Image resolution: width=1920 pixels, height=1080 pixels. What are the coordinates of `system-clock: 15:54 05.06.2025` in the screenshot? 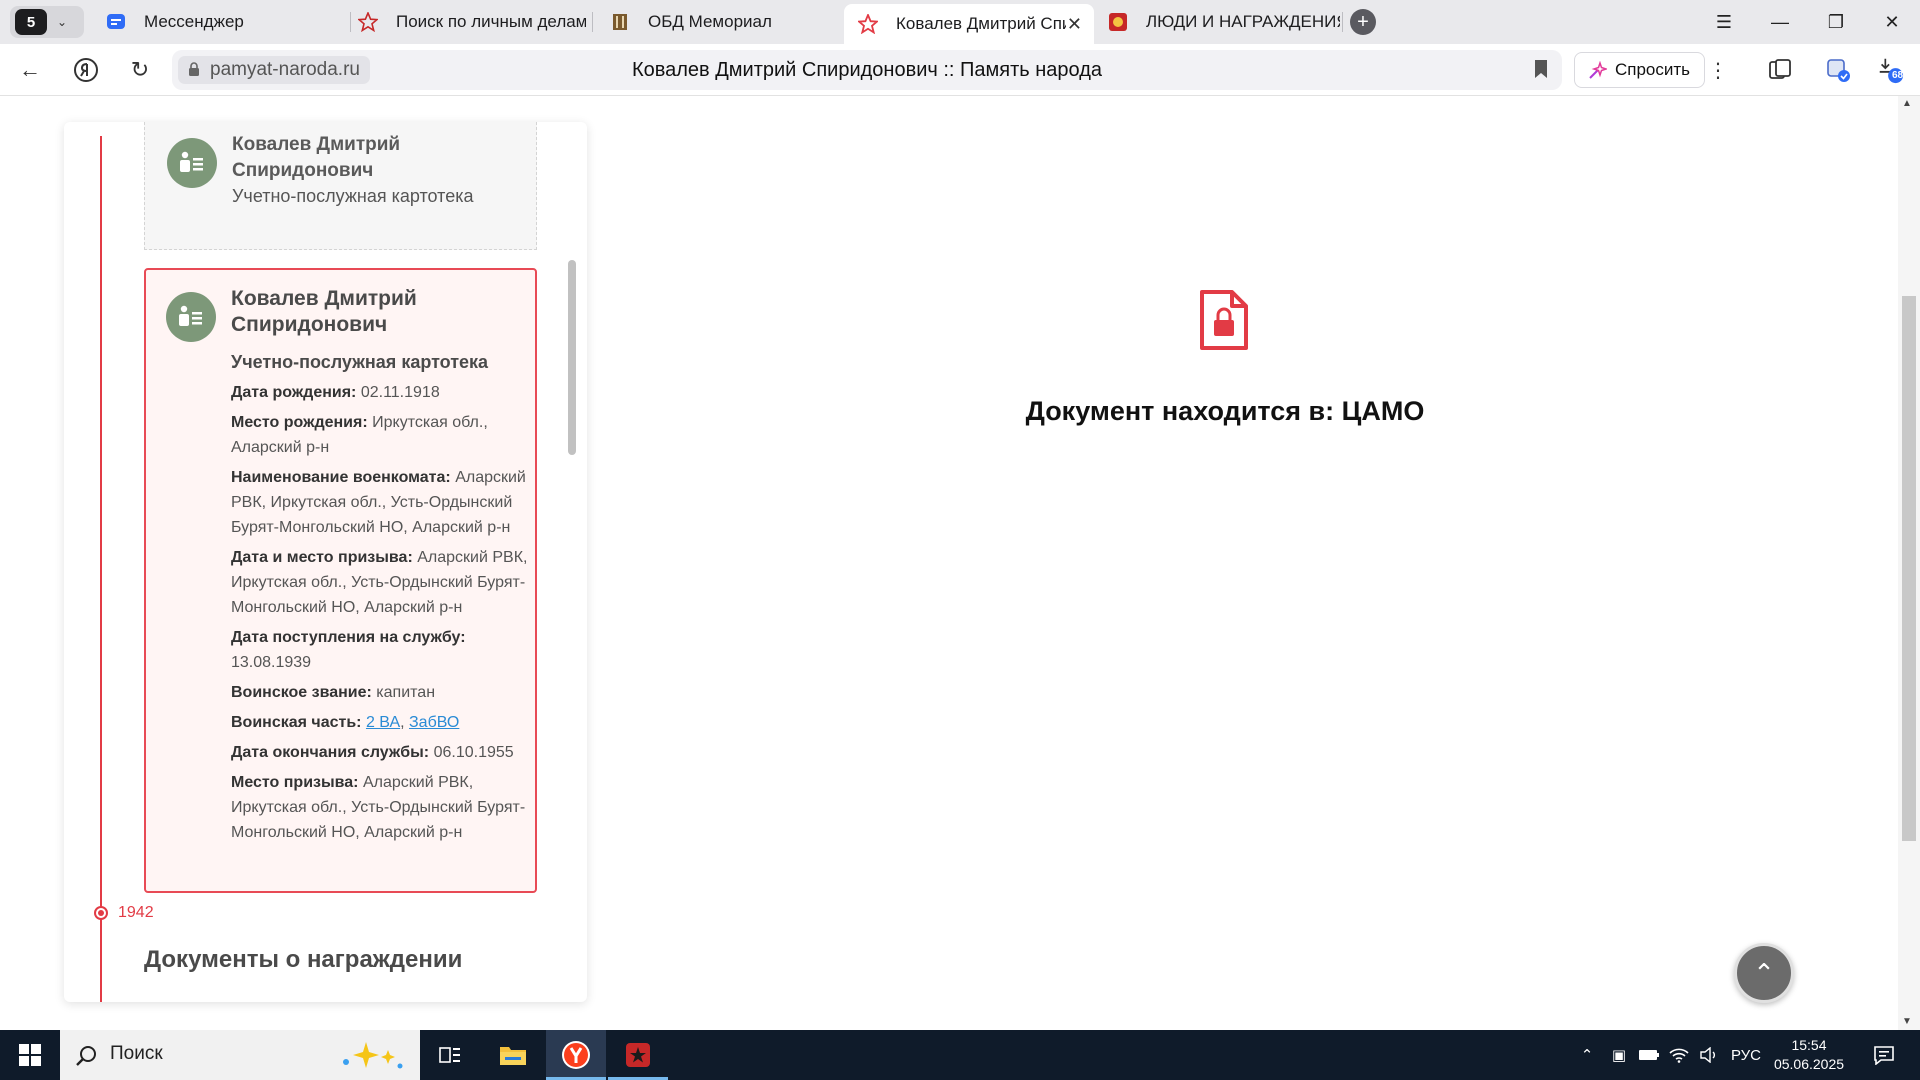 It's located at (1809, 1055).